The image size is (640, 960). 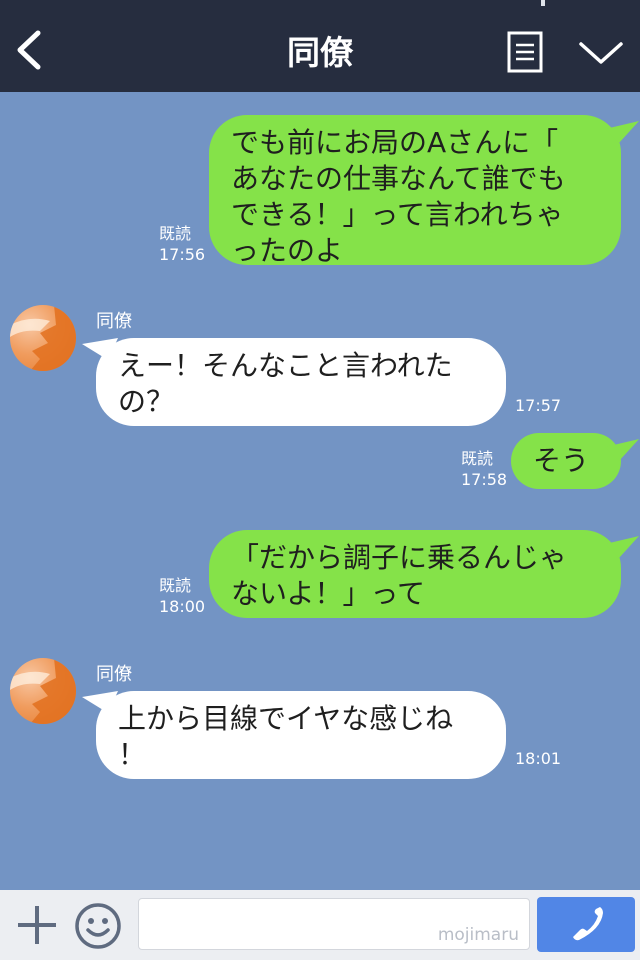 I want to click on their-message-bubble: えー！そんなこと言われた の？, so click(x=301, y=382).